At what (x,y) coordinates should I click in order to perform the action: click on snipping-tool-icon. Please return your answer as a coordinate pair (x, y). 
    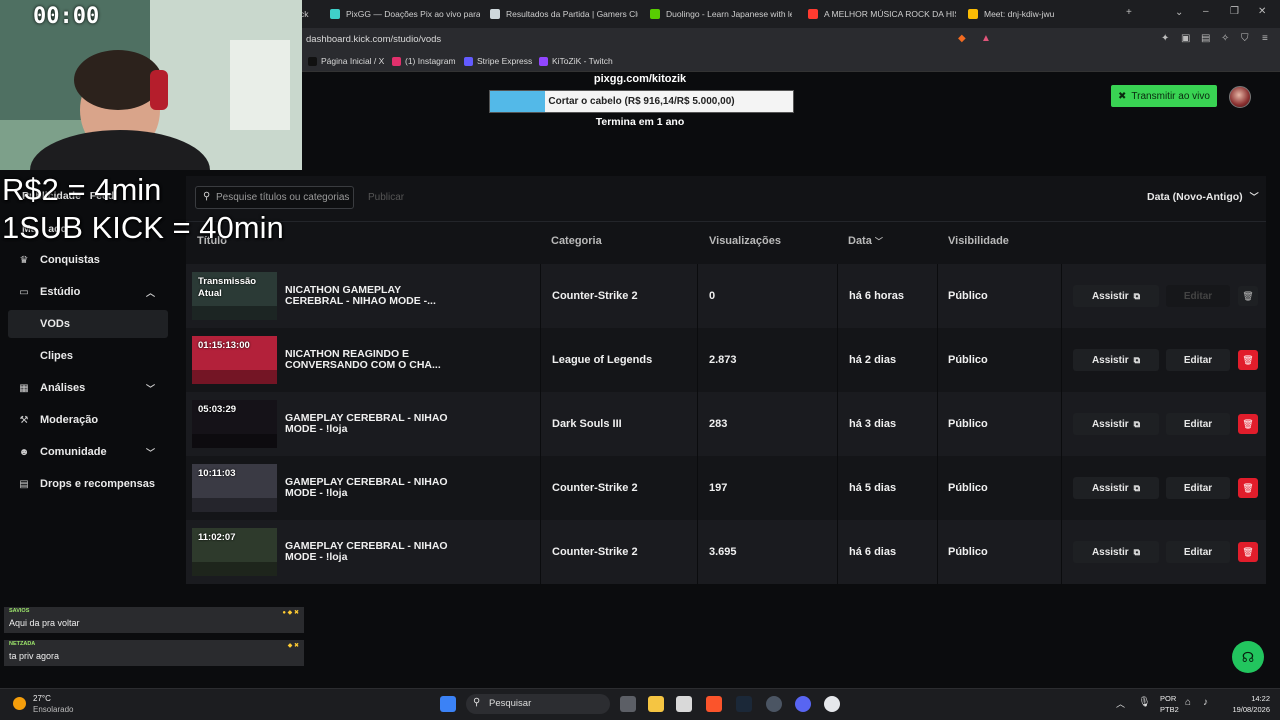
    Looking at the image, I should click on (684, 704).